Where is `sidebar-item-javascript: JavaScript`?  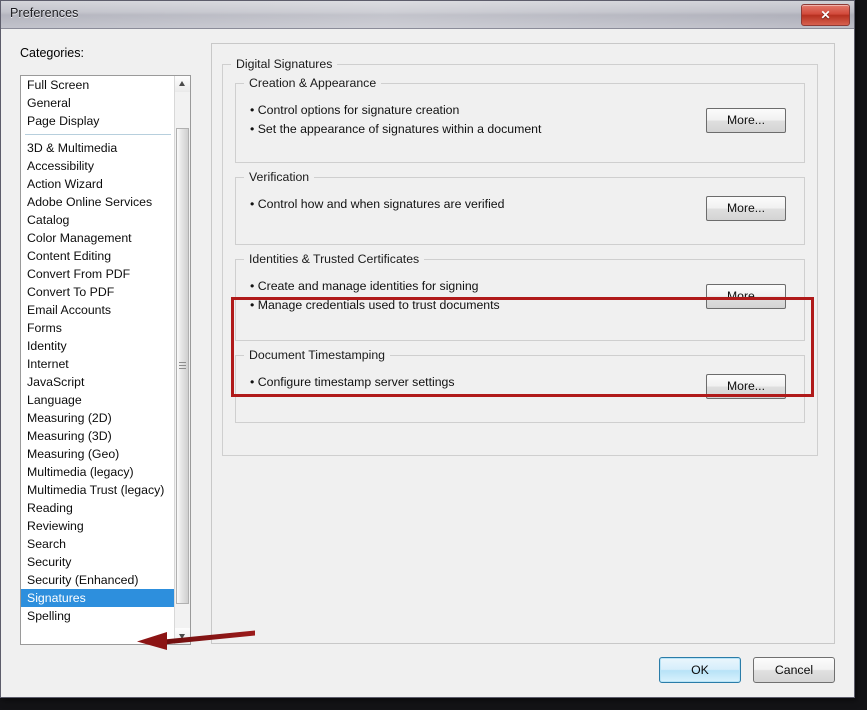 sidebar-item-javascript: JavaScript is located at coordinates (98, 382).